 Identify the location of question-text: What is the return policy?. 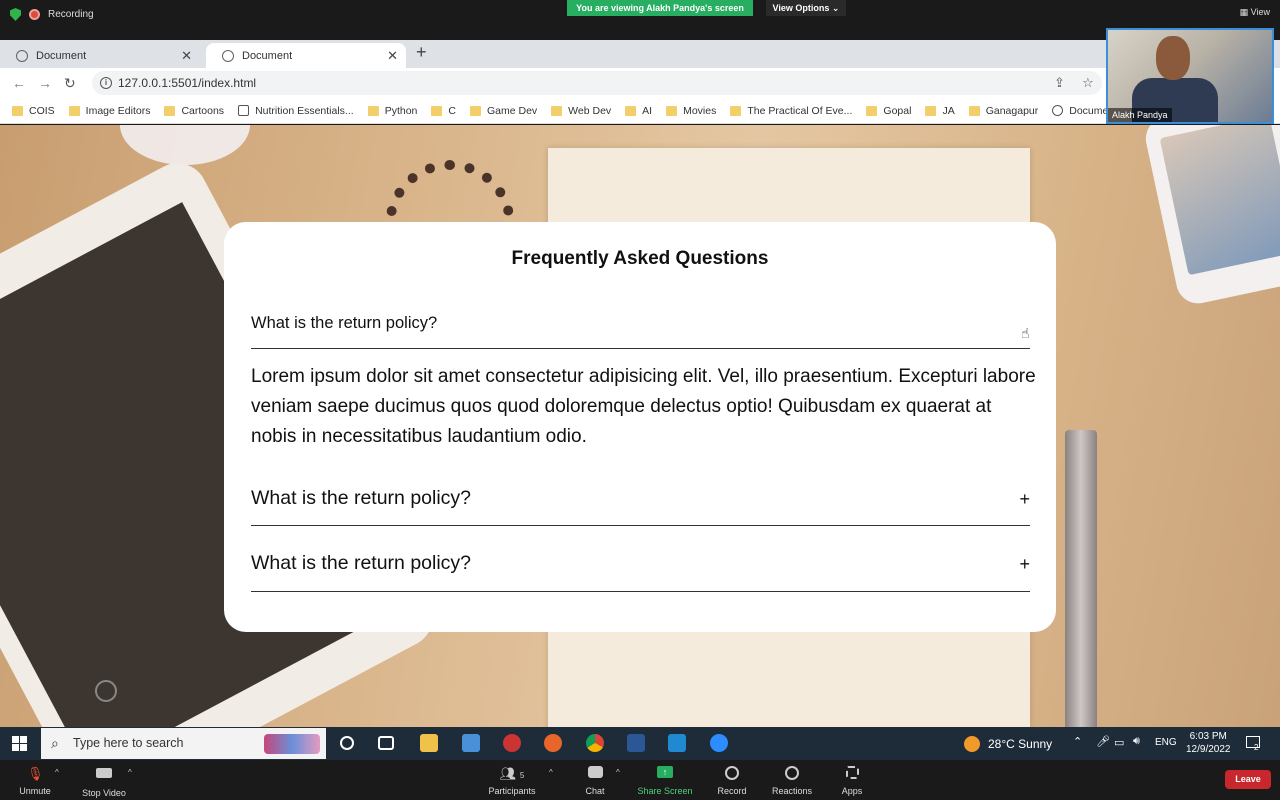
(344, 323).